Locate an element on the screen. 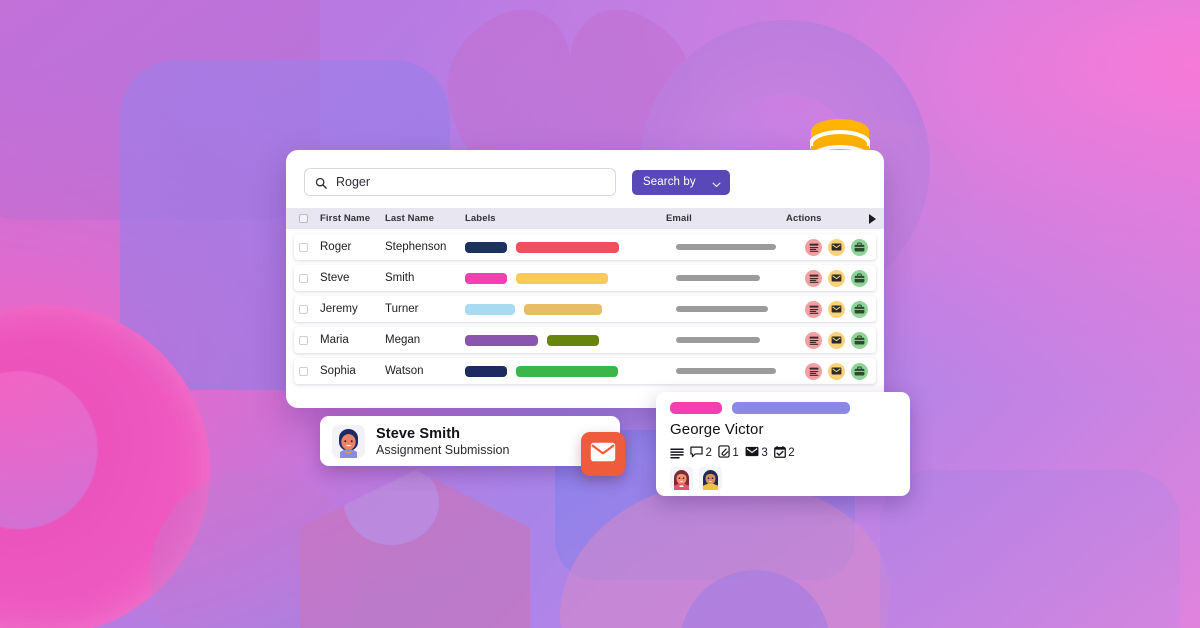 The height and width of the screenshot is (628, 1200). cell-last-name: Megan is located at coordinates (403, 340).